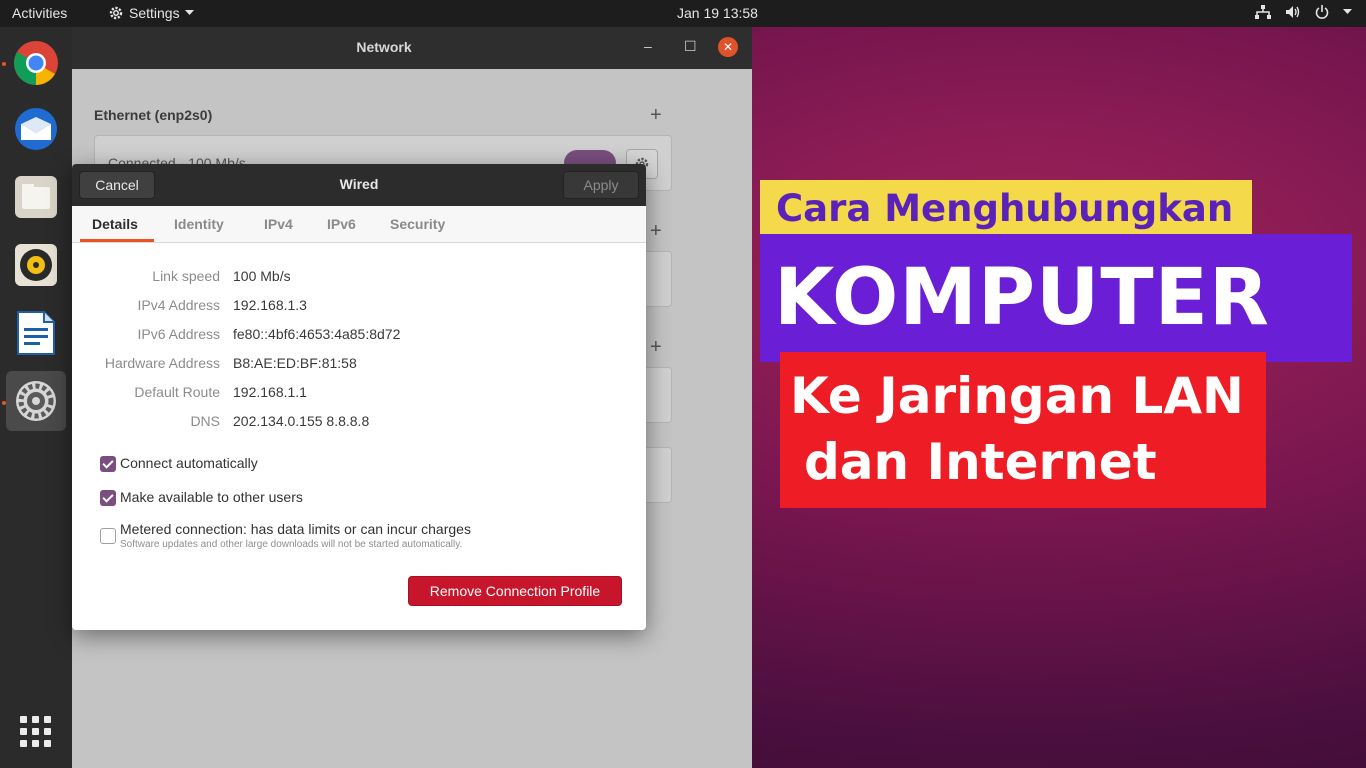 The image size is (1366, 768). Describe the element at coordinates (270, 392) in the screenshot. I see `default-route-value: 192.168.1.1` at that location.